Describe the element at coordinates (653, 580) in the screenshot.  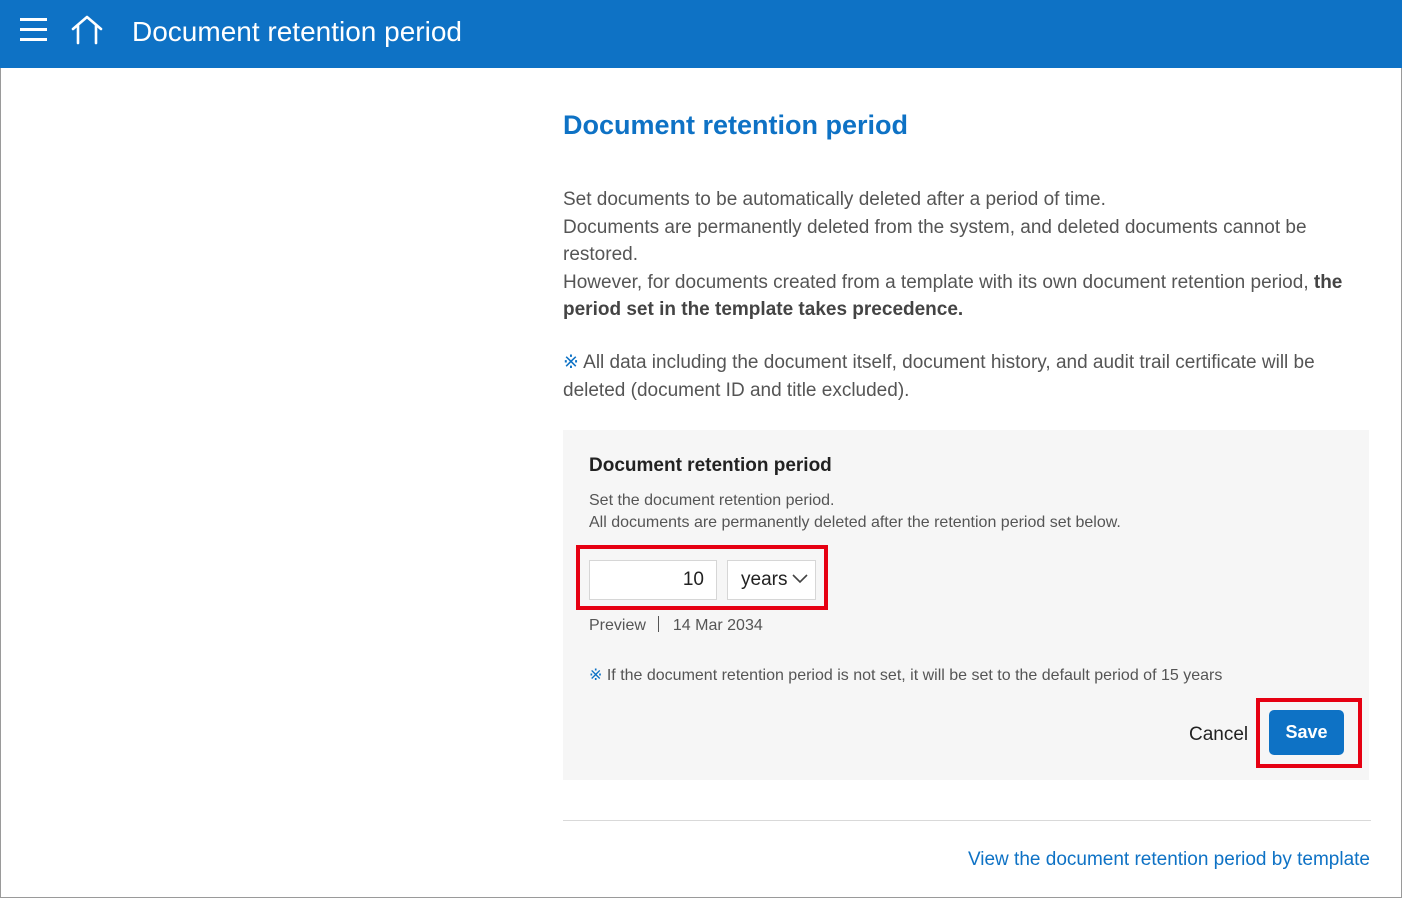
I see `retention-period-value-input: 10` at that location.